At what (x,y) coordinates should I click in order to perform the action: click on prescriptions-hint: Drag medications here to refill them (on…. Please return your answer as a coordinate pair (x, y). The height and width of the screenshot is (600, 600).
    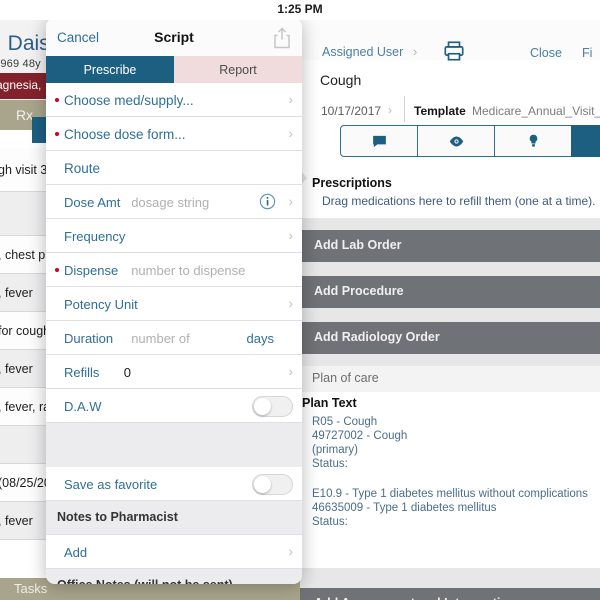
    Looking at the image, I should click on (459, 201).